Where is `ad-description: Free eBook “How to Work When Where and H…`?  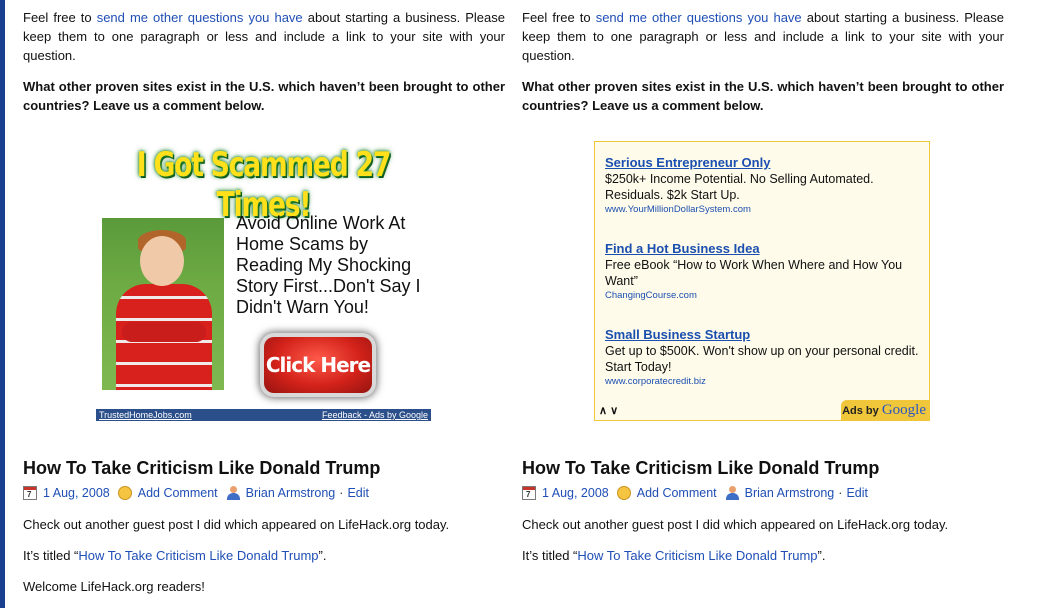 ad-description: Free eBook “How to Work When Where and H… is located at coordinates (754, 273).